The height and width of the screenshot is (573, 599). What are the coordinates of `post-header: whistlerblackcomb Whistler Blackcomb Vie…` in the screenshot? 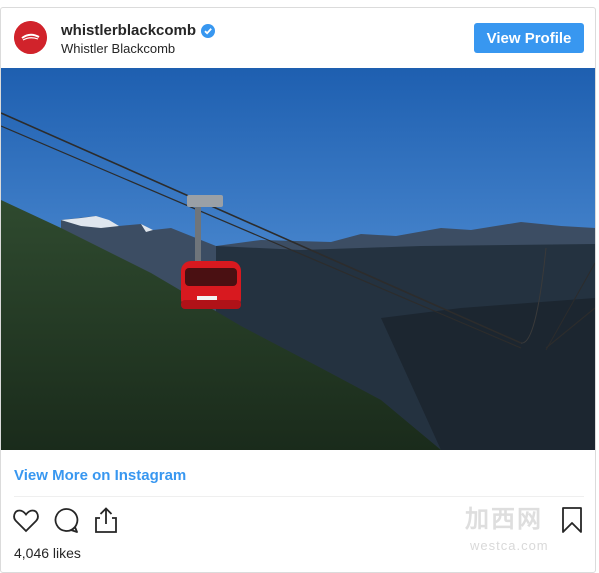 It's located at (298, 38).